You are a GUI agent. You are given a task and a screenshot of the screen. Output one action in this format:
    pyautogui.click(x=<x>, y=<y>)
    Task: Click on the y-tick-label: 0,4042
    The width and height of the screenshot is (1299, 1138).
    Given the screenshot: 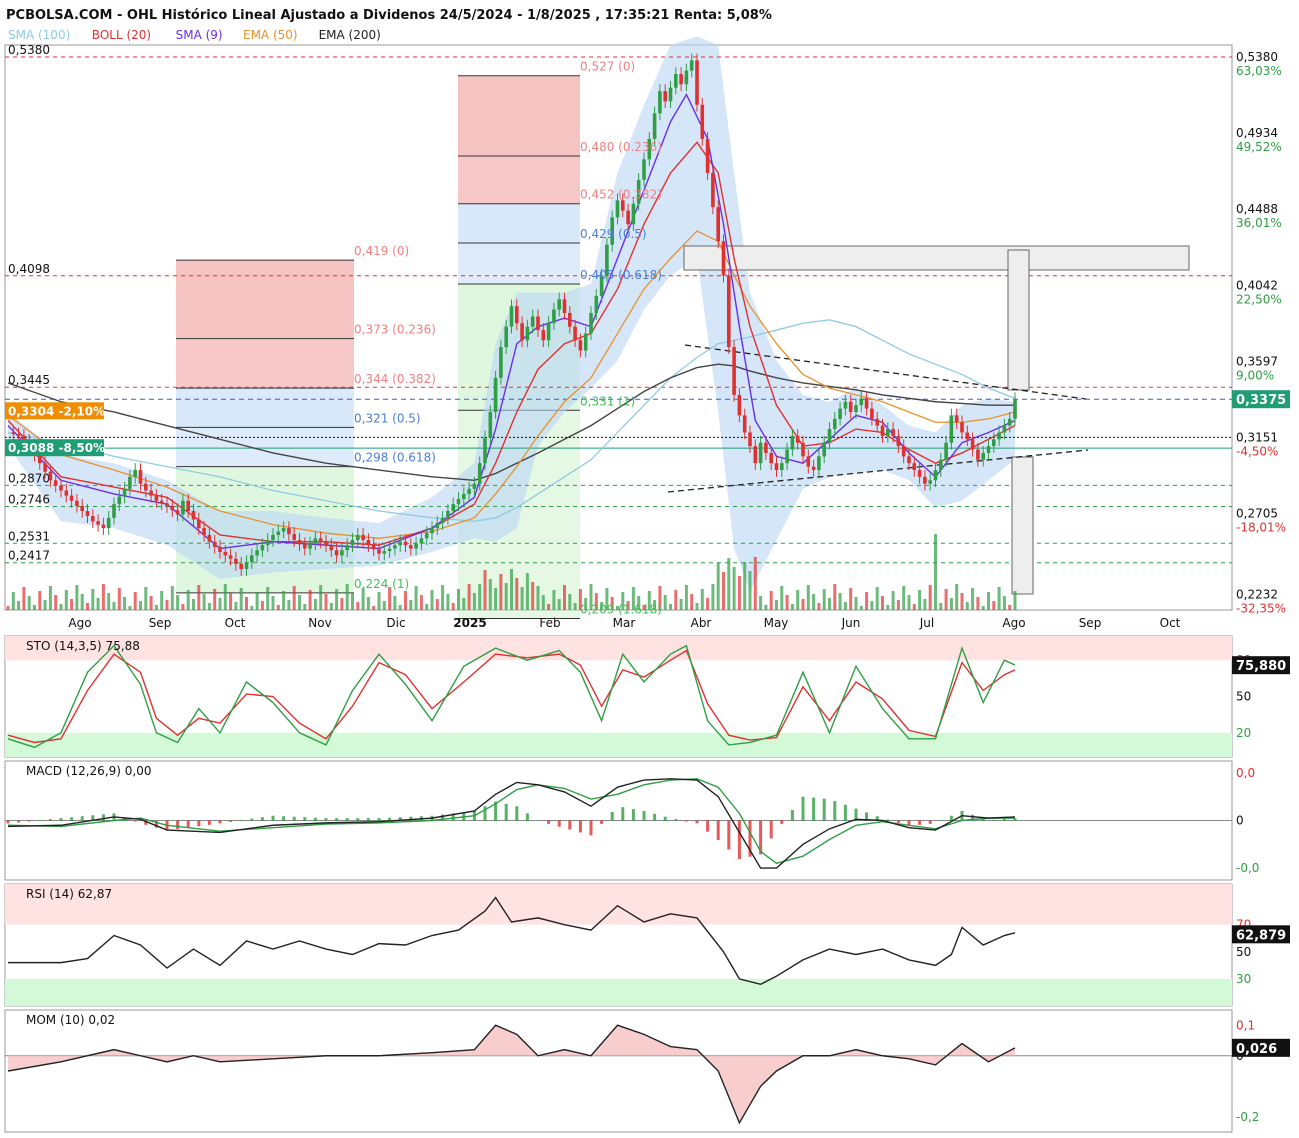 What is the action you would take?
    pyautogui.click(x=1257, y=285)
    